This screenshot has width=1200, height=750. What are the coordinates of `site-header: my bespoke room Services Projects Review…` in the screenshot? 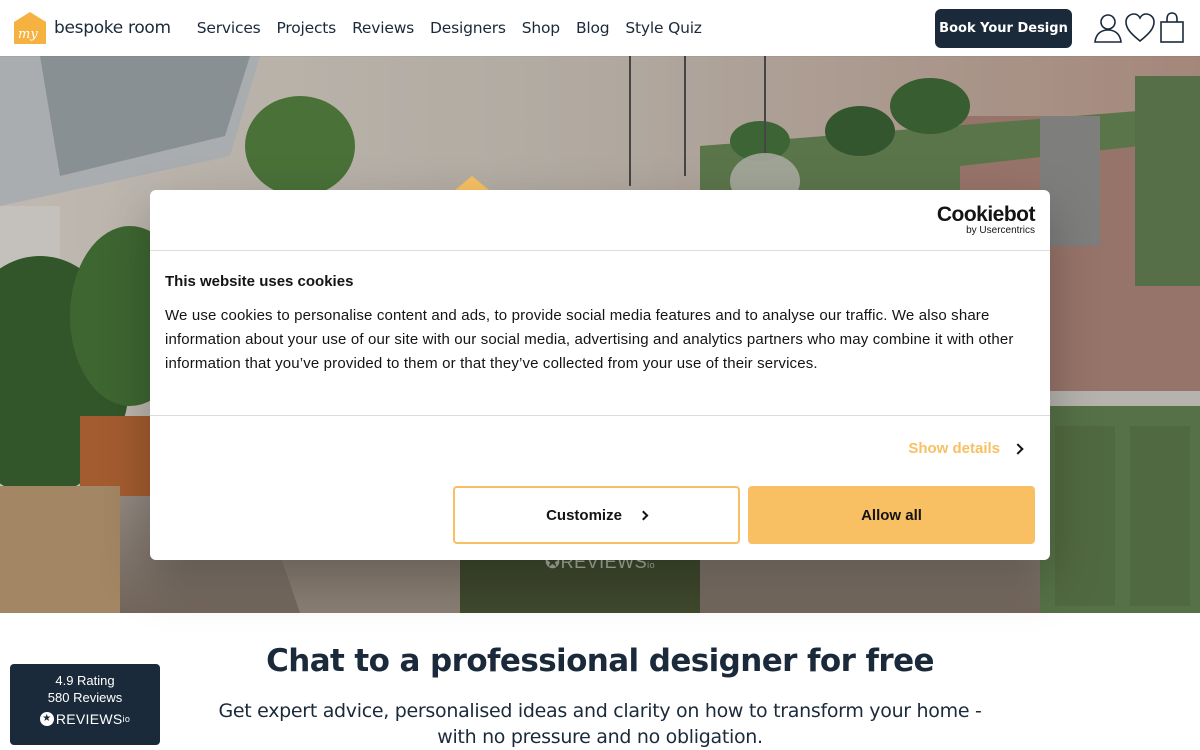 It's located at (600, 28).